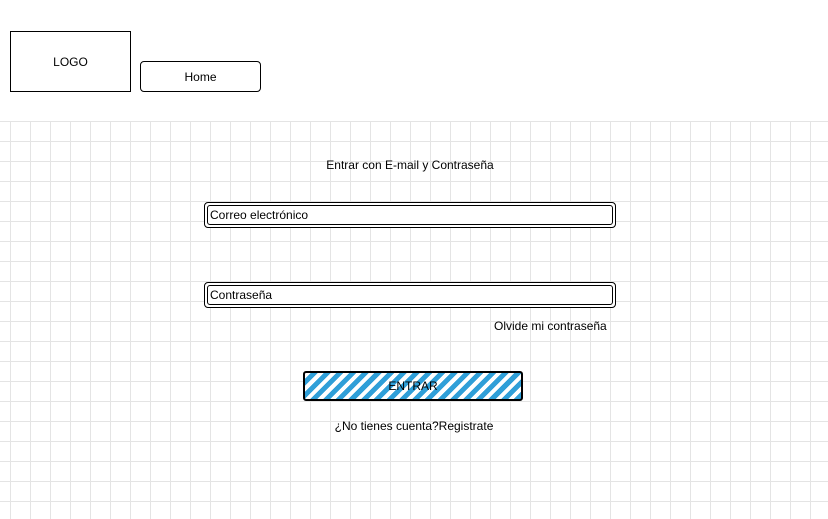 The image size is (828, 519). I want to click on password-field: Contraseña, so click(410, 295).